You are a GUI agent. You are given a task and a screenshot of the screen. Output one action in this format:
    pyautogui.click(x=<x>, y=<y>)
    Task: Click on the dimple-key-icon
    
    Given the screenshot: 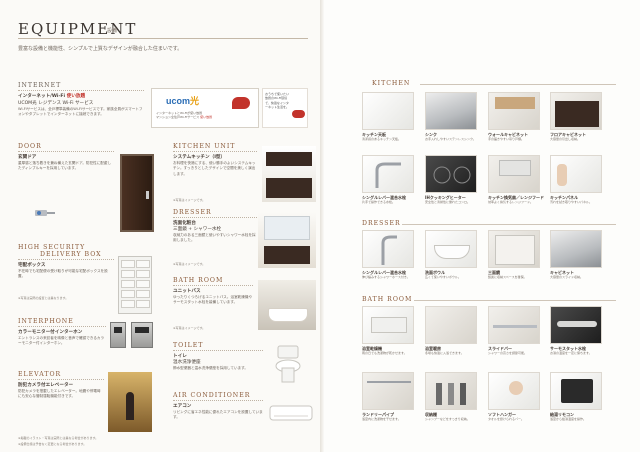 What is the action you would take?
    pyautogui.click(x=45, y=213)
    